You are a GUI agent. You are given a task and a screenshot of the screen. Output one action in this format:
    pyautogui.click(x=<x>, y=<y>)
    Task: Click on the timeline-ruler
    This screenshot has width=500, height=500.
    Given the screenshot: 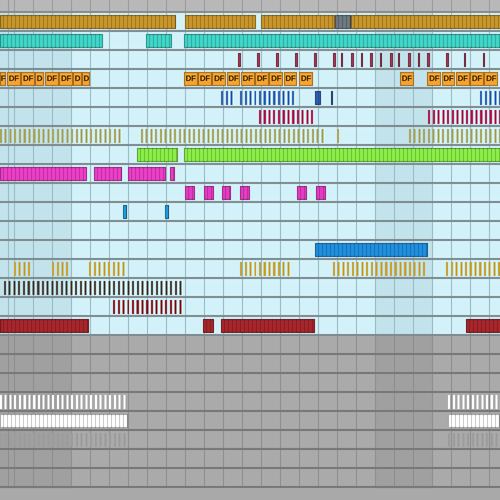 What is the action you would take?
    pyautogui.click(x=250, y=6)
    